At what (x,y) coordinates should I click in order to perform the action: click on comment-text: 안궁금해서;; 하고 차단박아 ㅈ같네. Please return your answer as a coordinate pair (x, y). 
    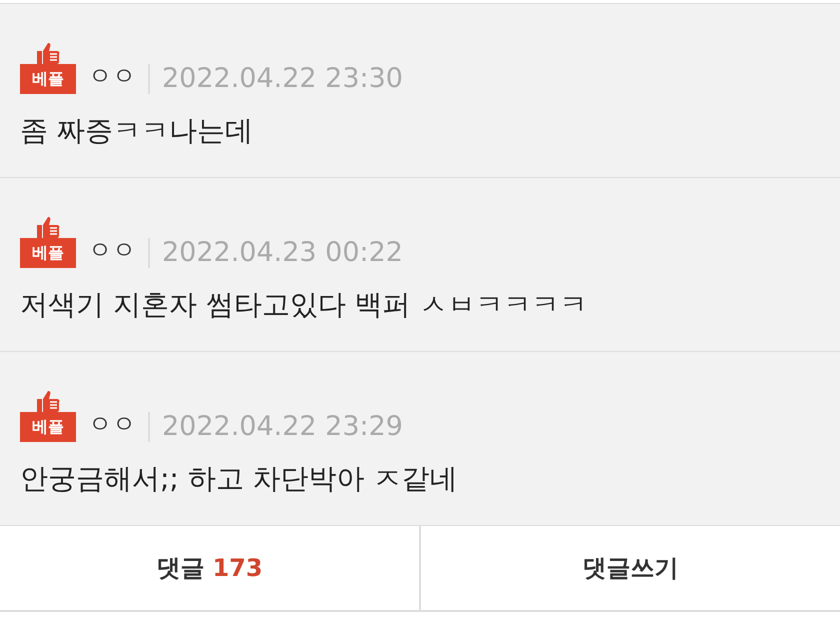
    Looking at the image, I should click on (239, 479).